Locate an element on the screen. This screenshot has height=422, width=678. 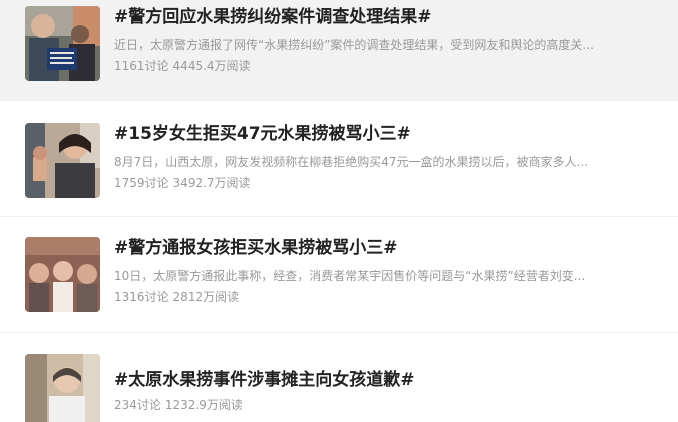
read-count: 3492.7万阅读 is located at coordinates (211, 183).